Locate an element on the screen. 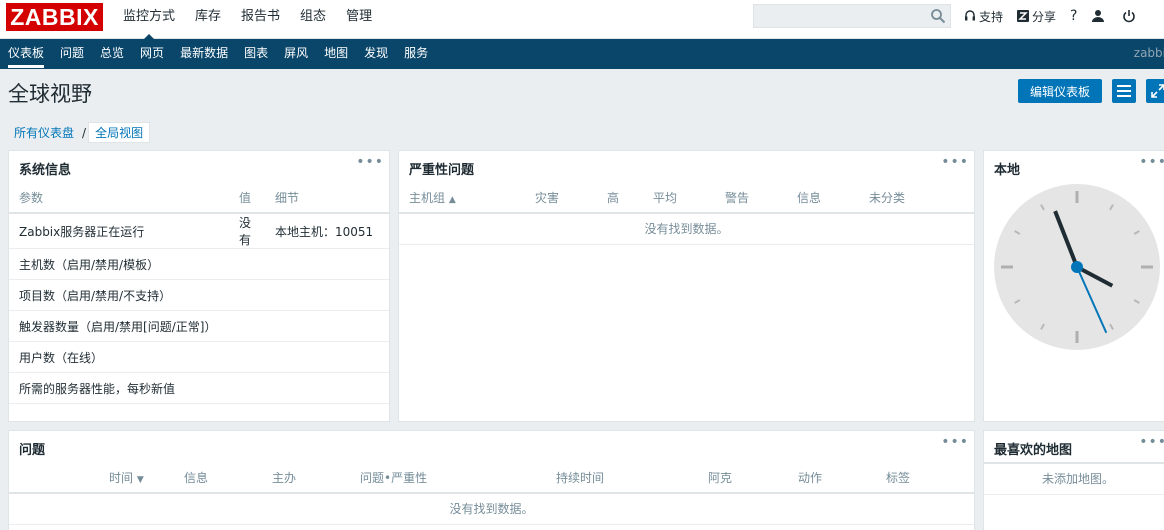 The width and height of the screenshot is (1164, 530). search-input is located at coordinates (839, 16).